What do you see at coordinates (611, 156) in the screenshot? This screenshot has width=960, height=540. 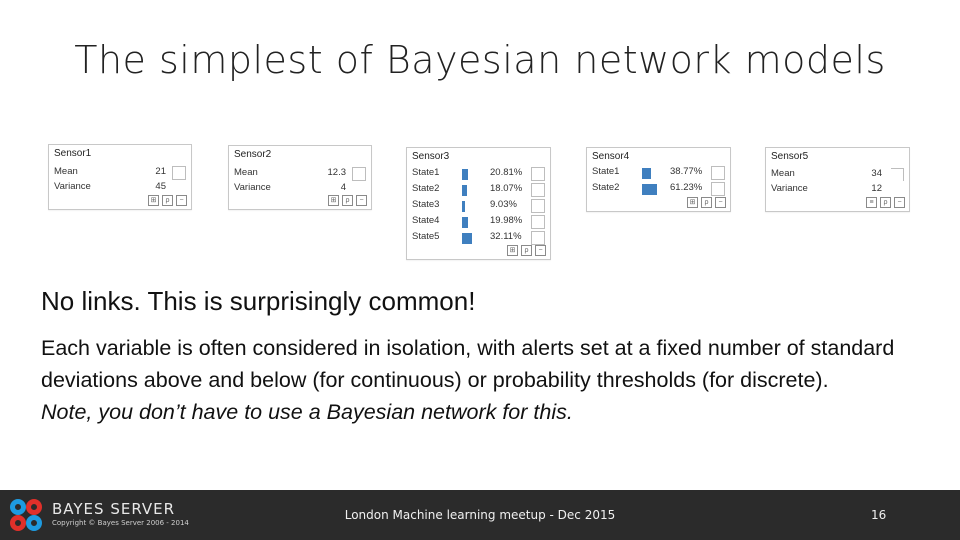 I see `node-name: Sensor4` at bounding box center [611, 156].